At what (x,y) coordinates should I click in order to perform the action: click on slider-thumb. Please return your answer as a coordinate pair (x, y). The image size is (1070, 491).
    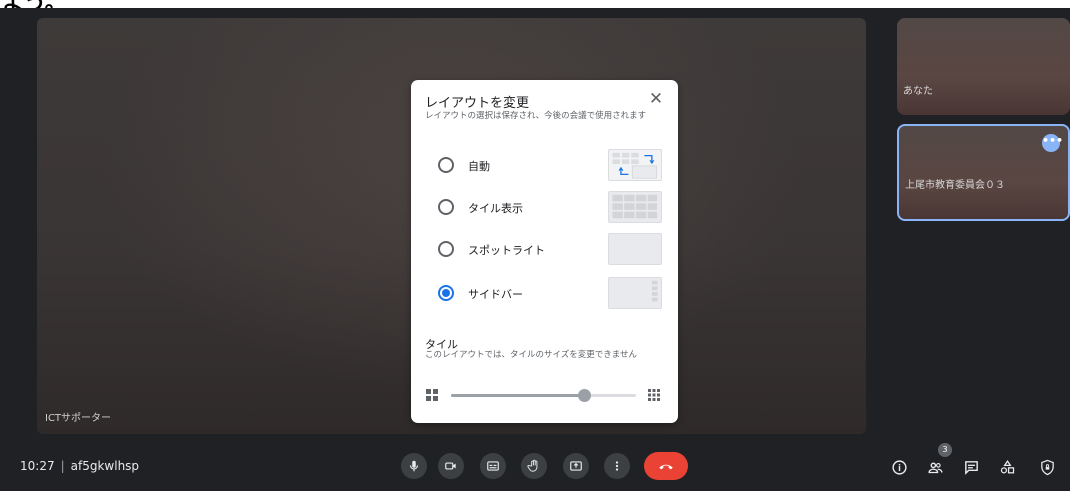
    Looking at the image, I should click on (584, 395).